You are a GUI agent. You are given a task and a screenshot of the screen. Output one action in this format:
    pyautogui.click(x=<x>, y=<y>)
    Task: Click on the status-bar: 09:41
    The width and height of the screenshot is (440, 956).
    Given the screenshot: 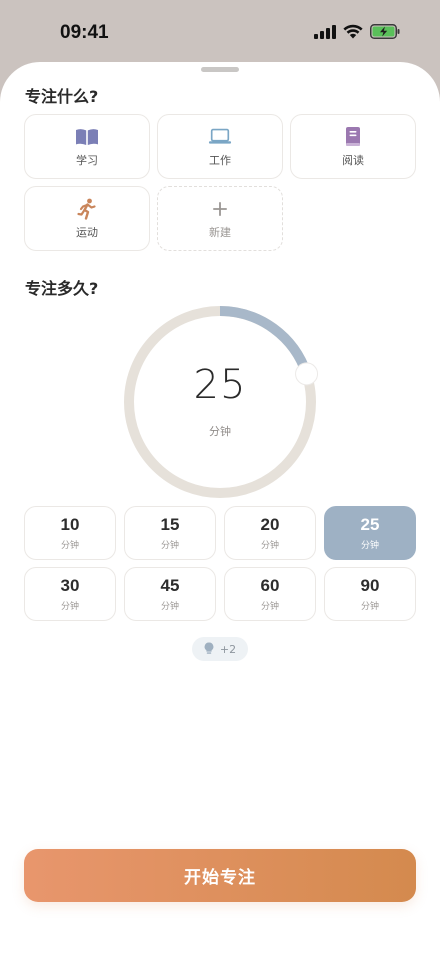 What is the action you would take?
    pyautogui.click(x=220, y=31)
    